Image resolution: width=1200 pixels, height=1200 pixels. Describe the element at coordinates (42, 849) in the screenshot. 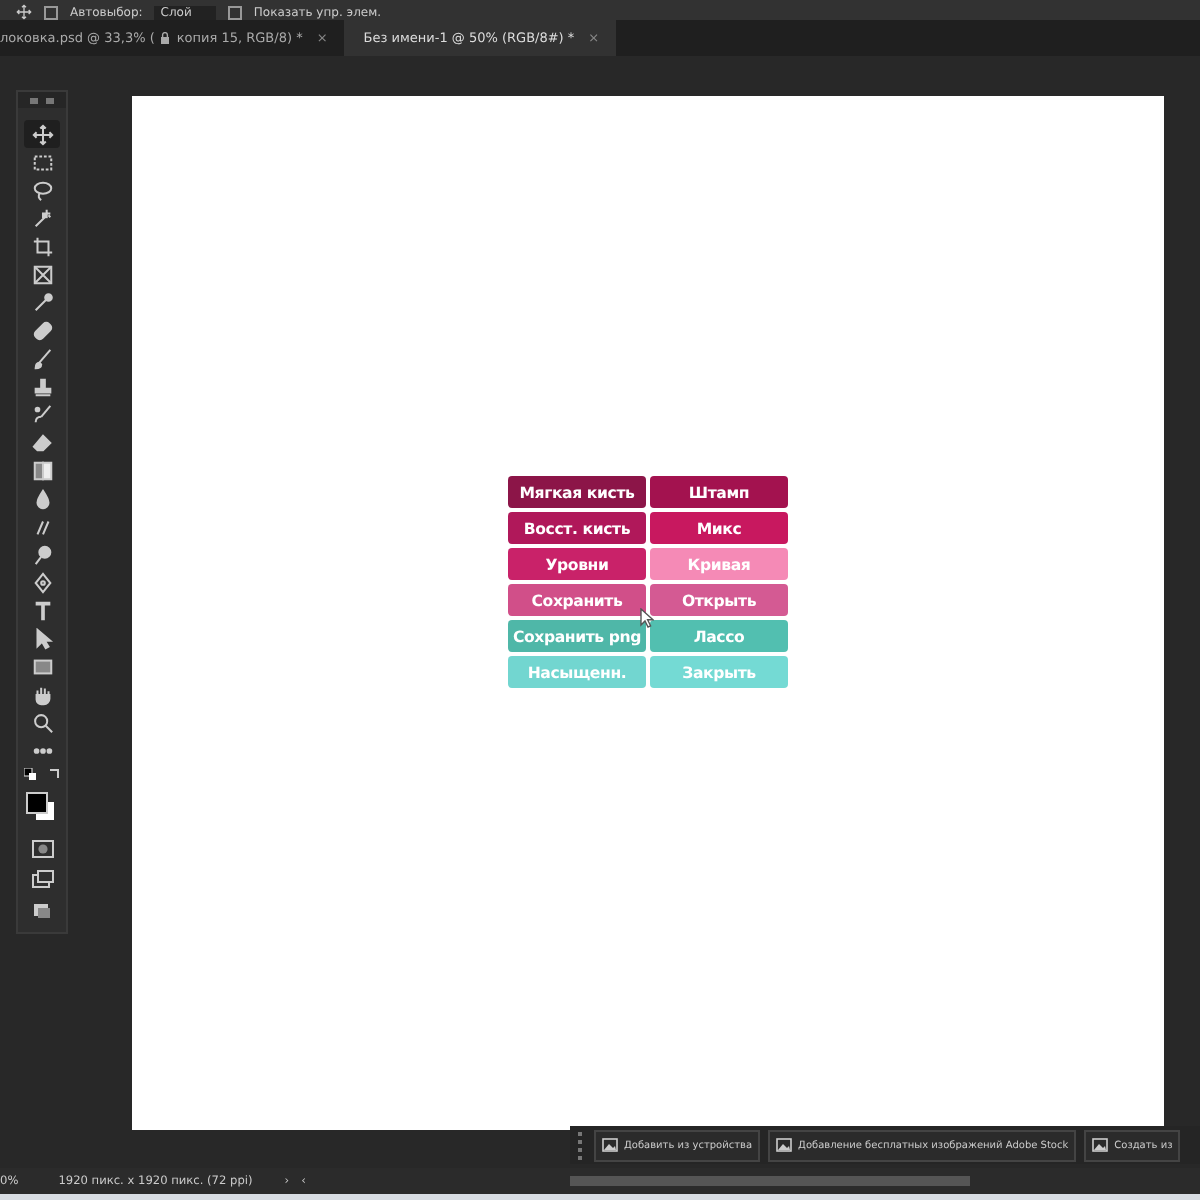

I see `quick-mask-icon` at that location.